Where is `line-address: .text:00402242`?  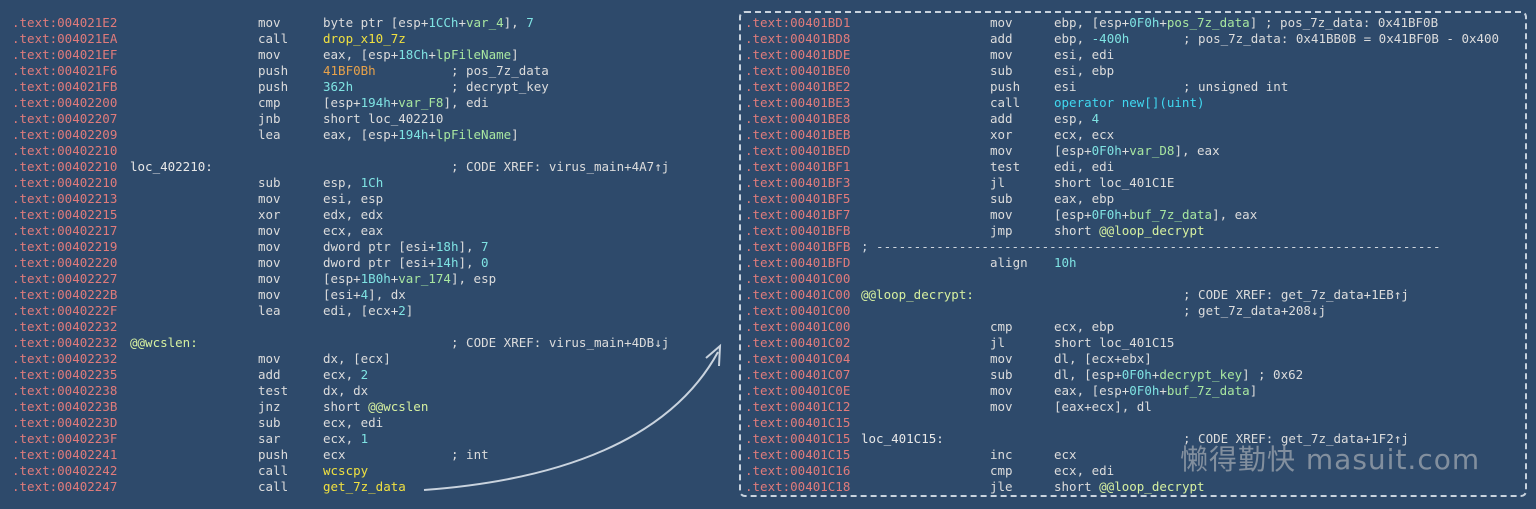
line-address: .text:00402242 is located at coordinates (65, 470).